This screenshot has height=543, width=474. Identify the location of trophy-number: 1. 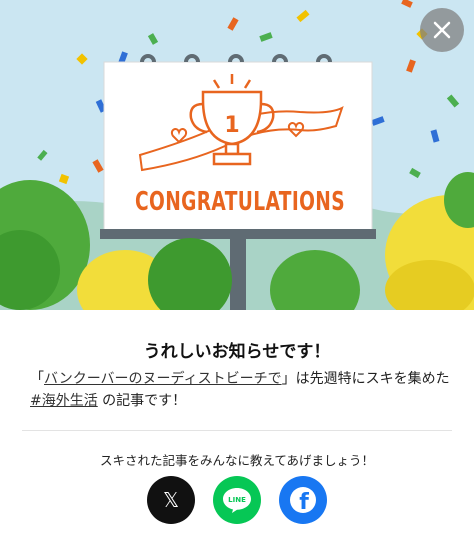
(231, 125).